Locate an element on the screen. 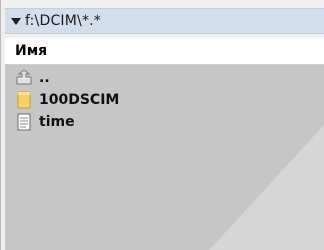 This screenshot has height=250, width=324. path-text: f:\DCIM\*.* is located at coordinates (63, 21).